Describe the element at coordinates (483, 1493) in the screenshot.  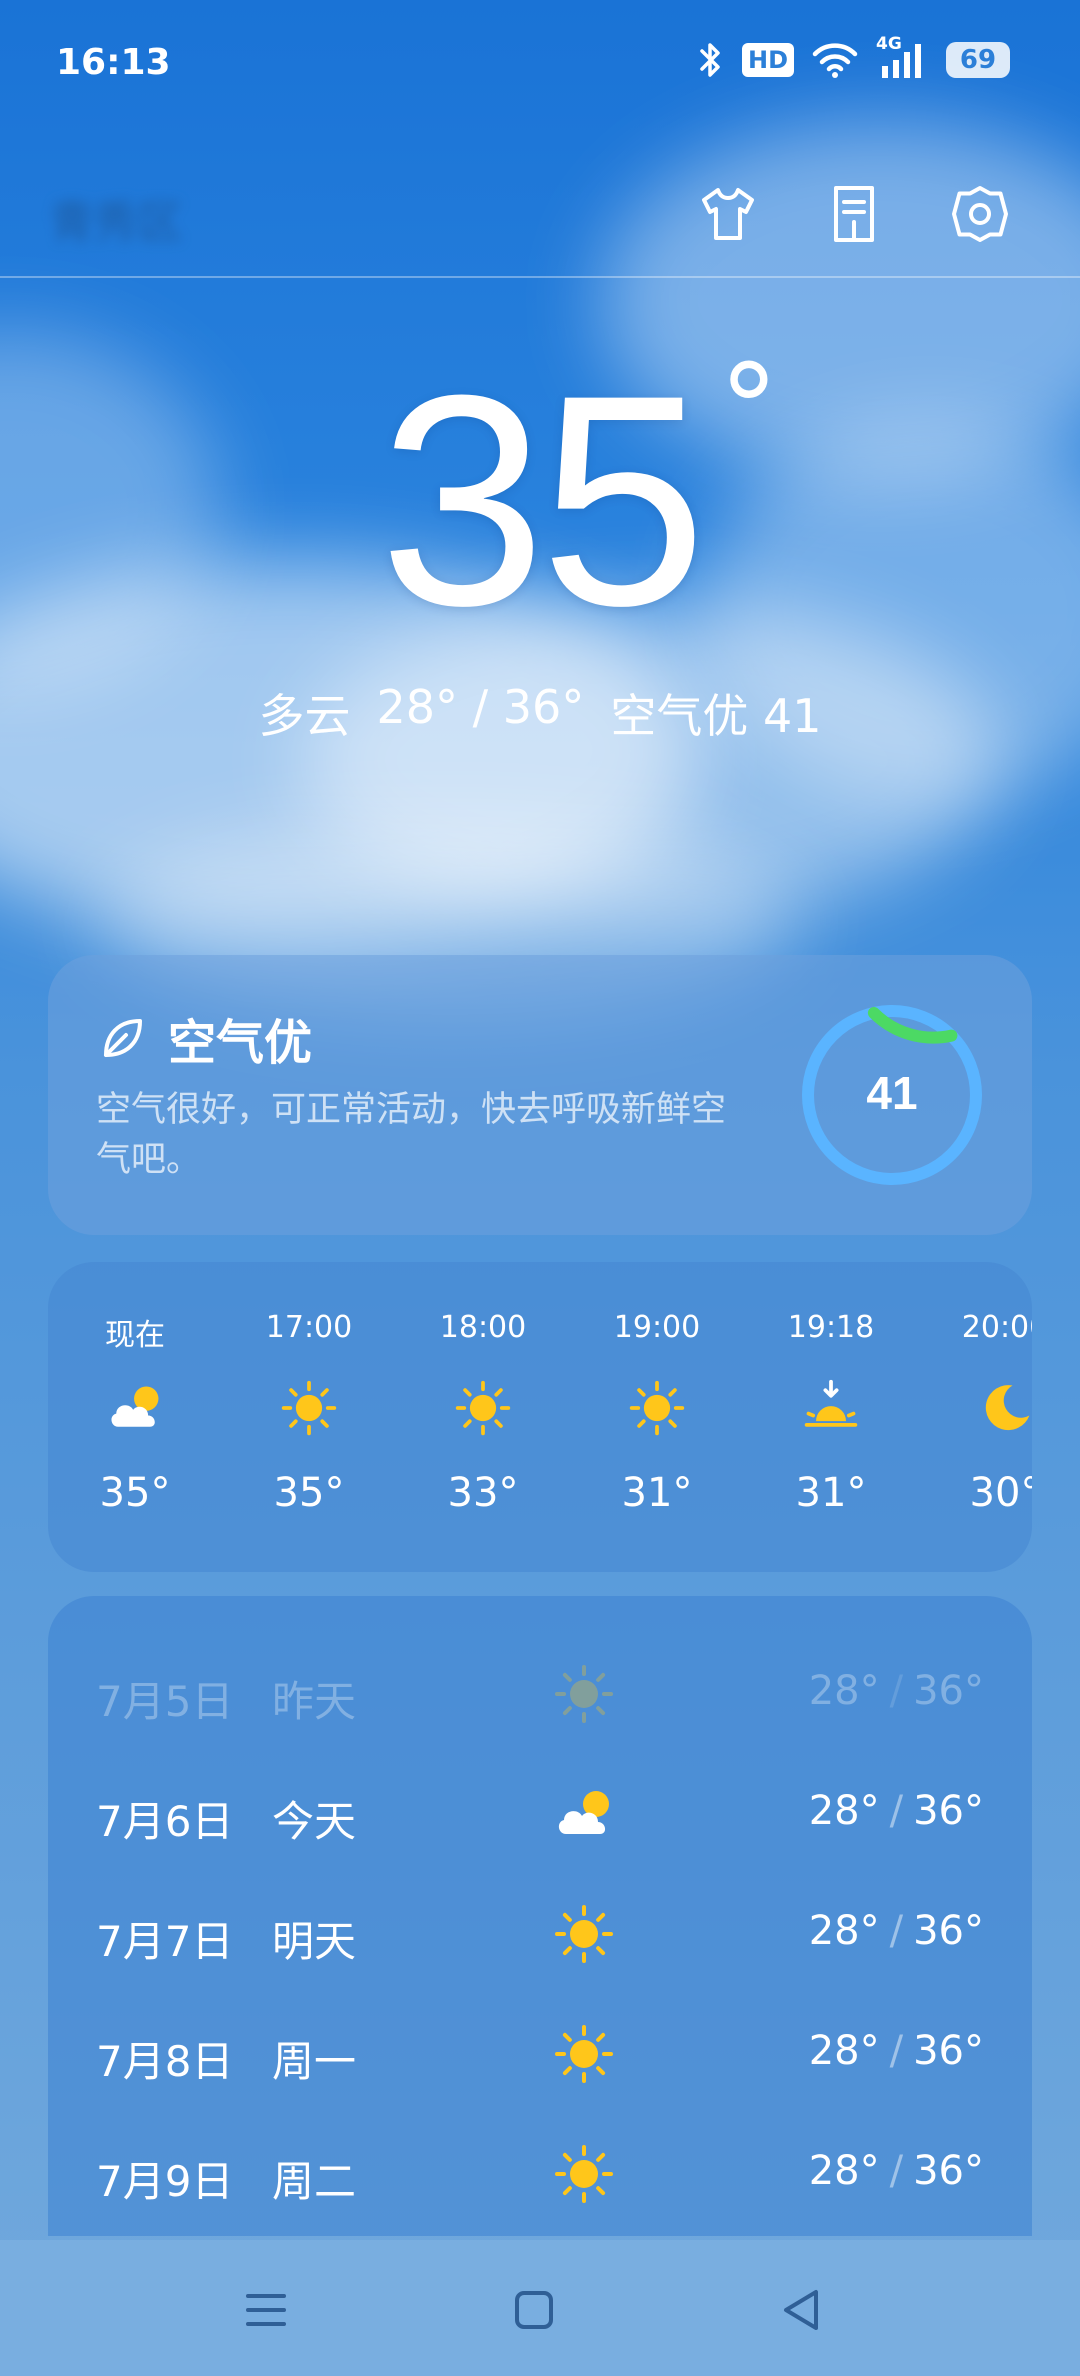
I see `hourly-temp: 33°` at that location.